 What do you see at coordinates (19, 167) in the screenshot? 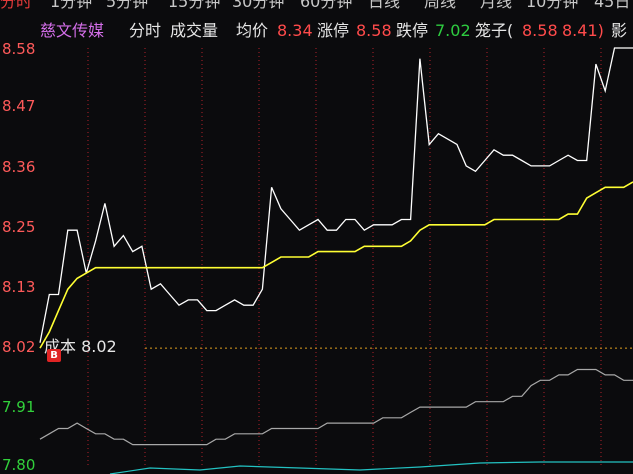
I see `y-tick-label: 8.36` at bounding box center [19, 167].